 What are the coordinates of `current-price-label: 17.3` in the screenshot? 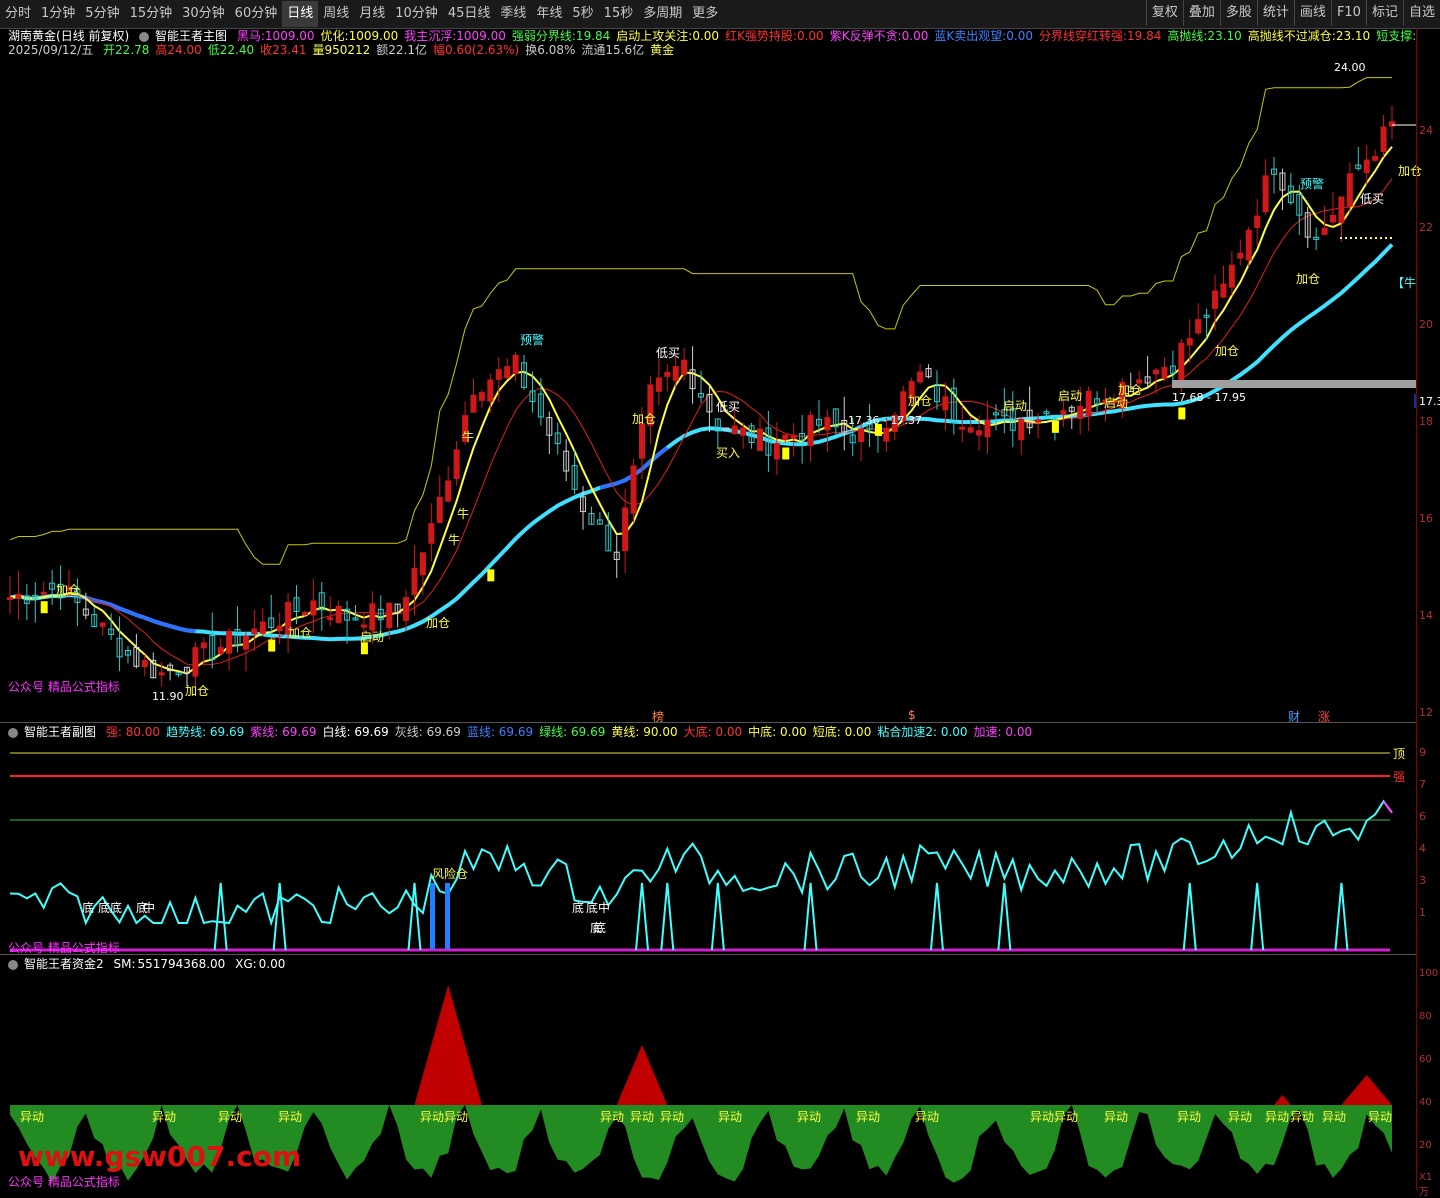 It's located at (1429, 401).